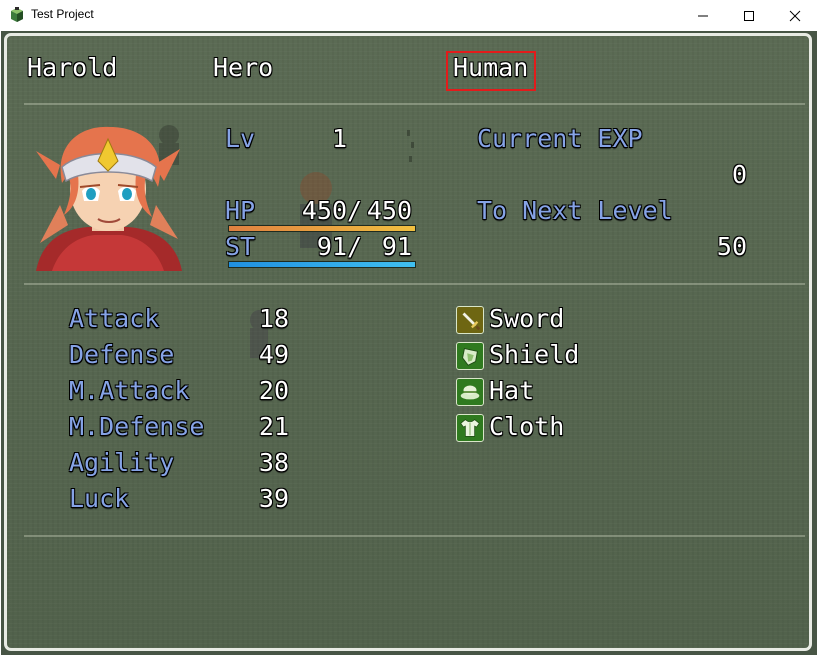 The height and width of the screenshot is (656, 818). What do you see at coordinates (240, 246) in the screenshot?
I see `st-label: ST` at bounding box center [240, 246].